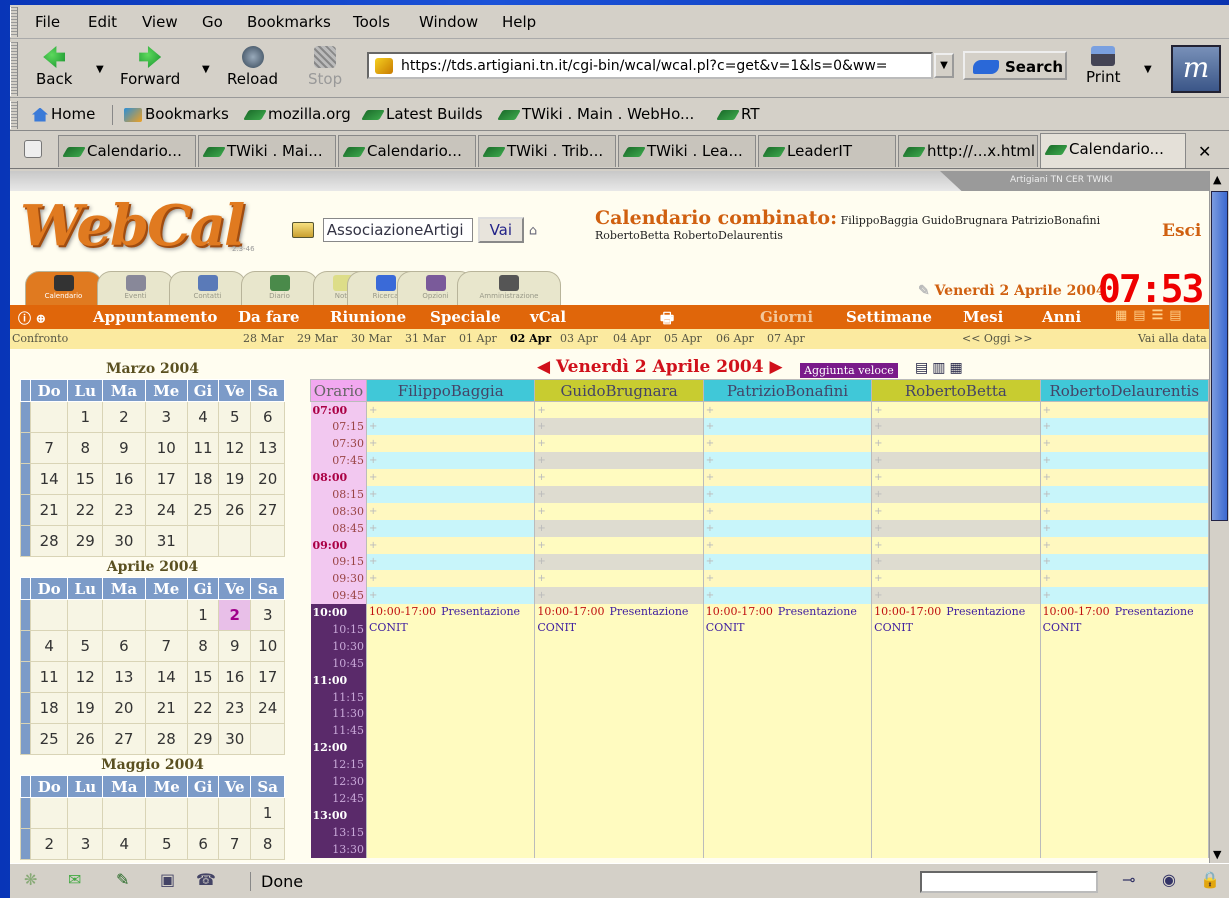  Describe the element at coordinates (1074, 181) in the screenshot. I see `top-links: Artigiani TN CER TWIKI` at that location.